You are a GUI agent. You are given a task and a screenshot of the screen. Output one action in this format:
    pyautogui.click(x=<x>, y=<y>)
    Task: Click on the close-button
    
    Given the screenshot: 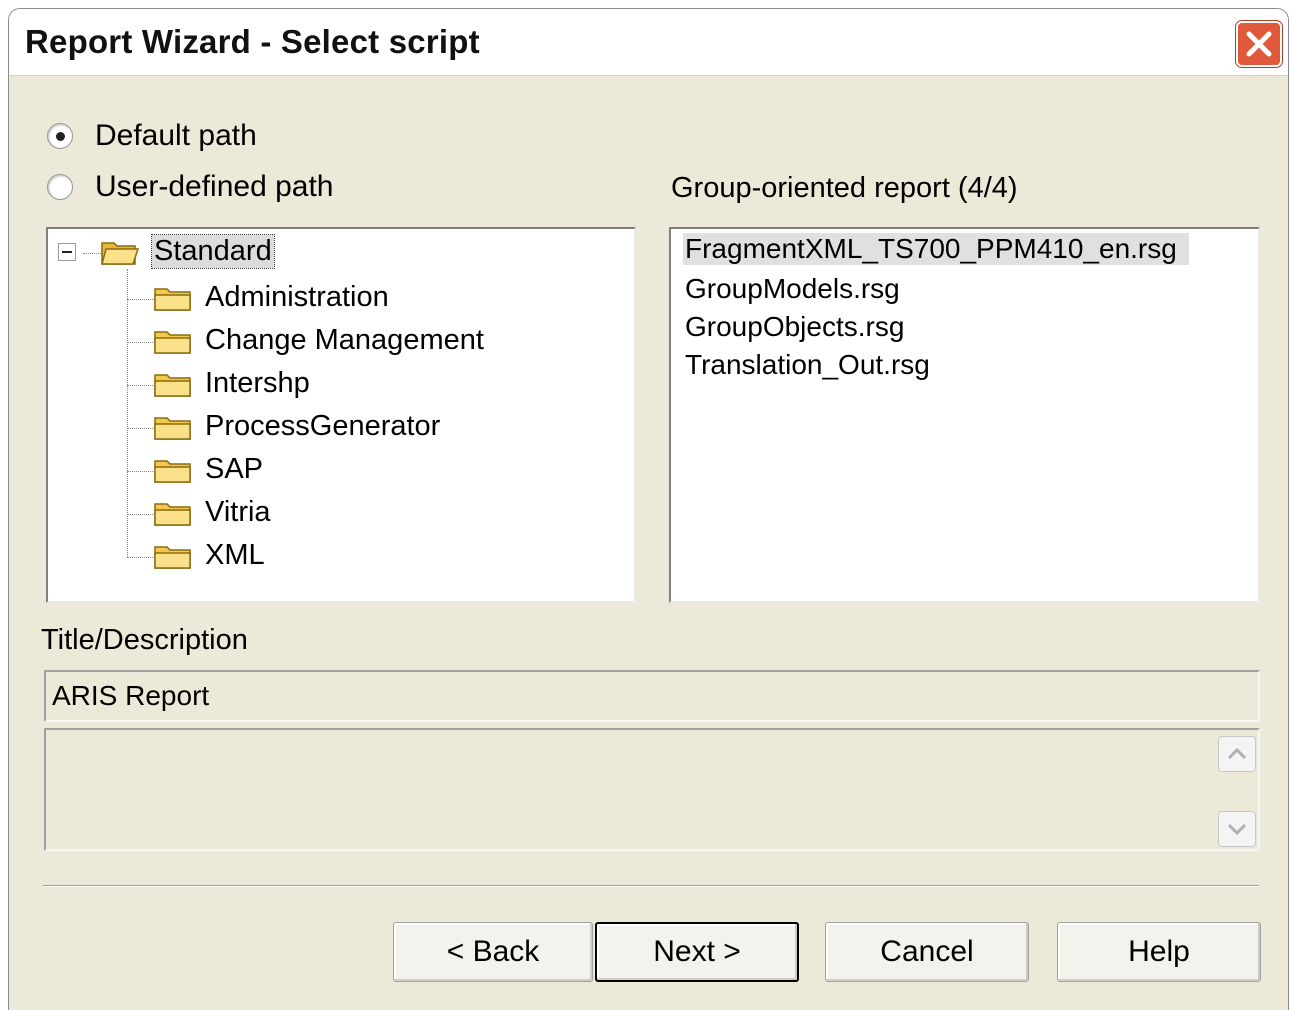 What is the action you would take?
    pyautogui.click(x=1259, y=44)
    